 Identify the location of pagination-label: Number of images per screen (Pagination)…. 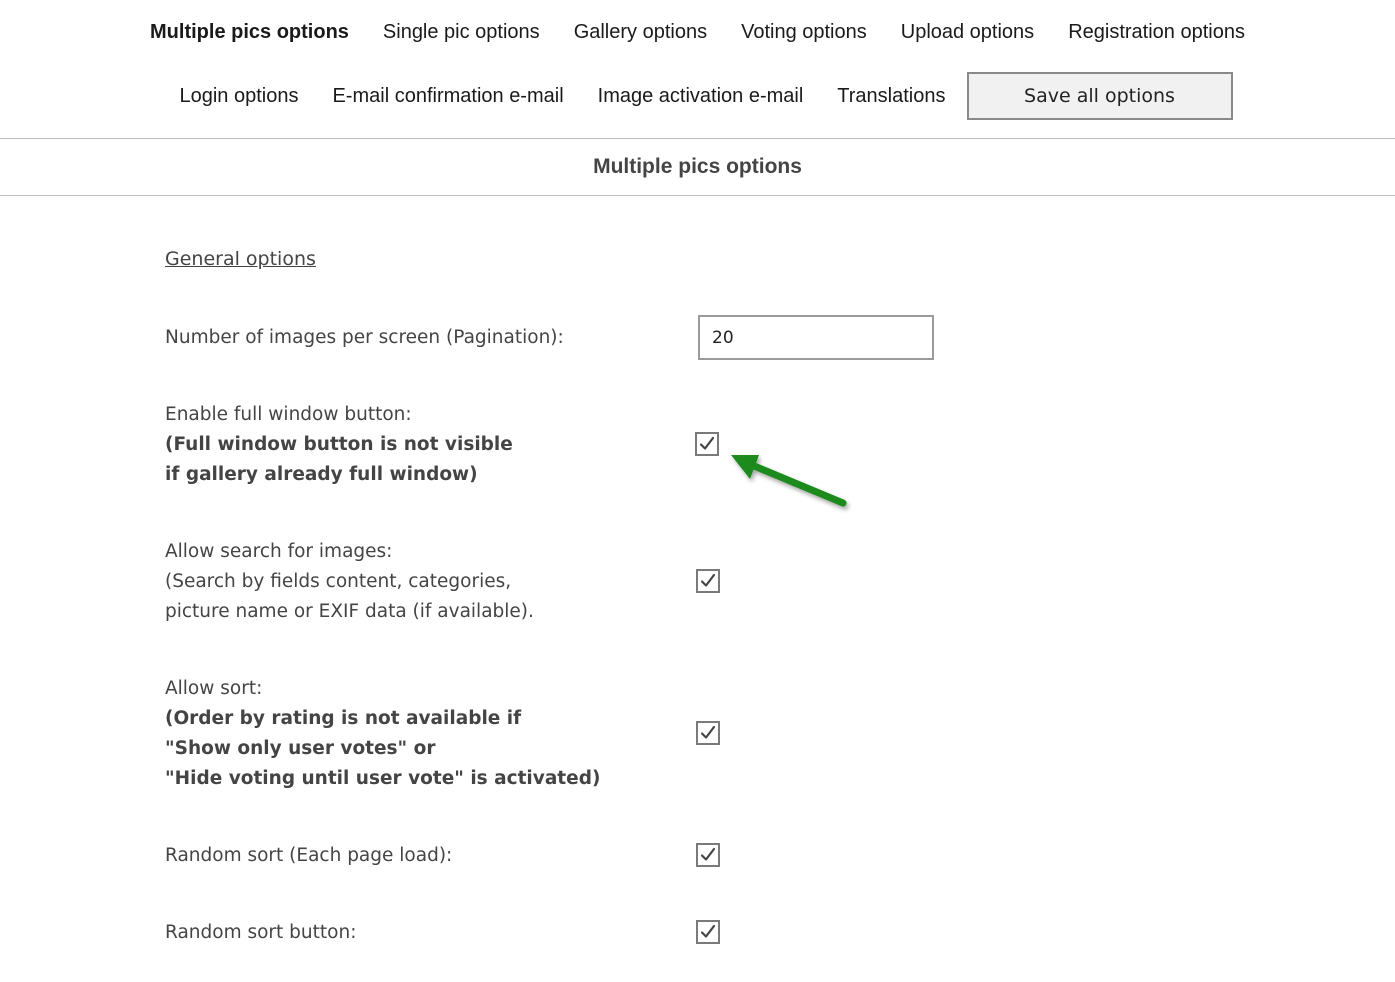
(364, 338).